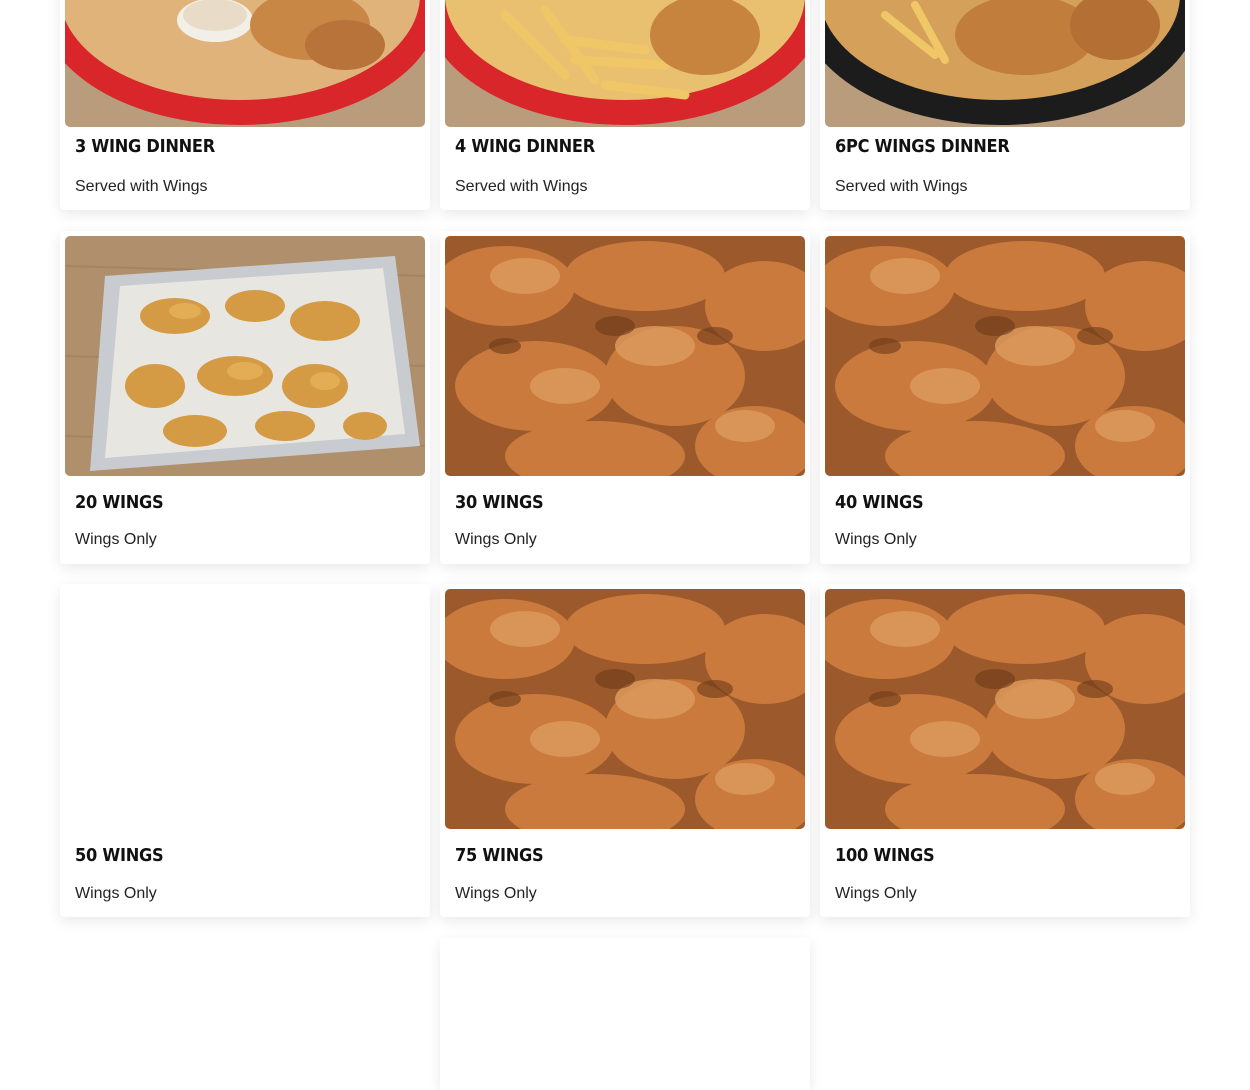  Describe the element at coordinates (499, 855) in the screenshot. I see `menu-item-title: 75 WINGS` at that location.